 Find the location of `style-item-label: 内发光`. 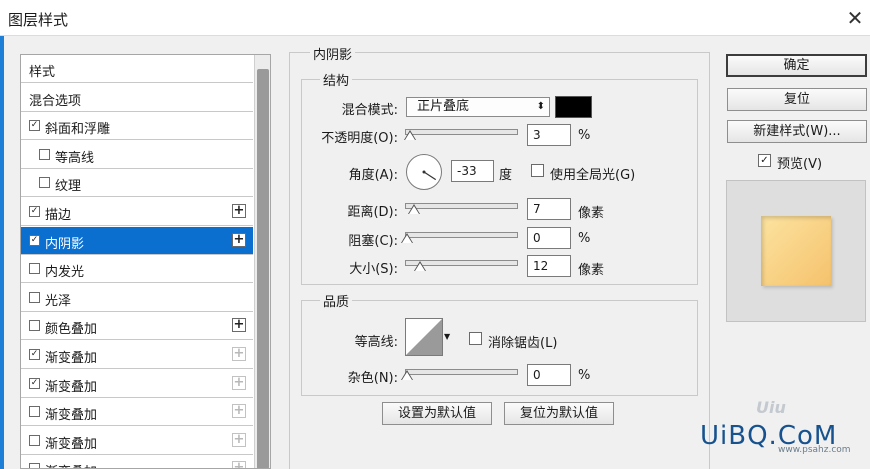

style-item-label: 内发光 is located at coordinates (65, 273).